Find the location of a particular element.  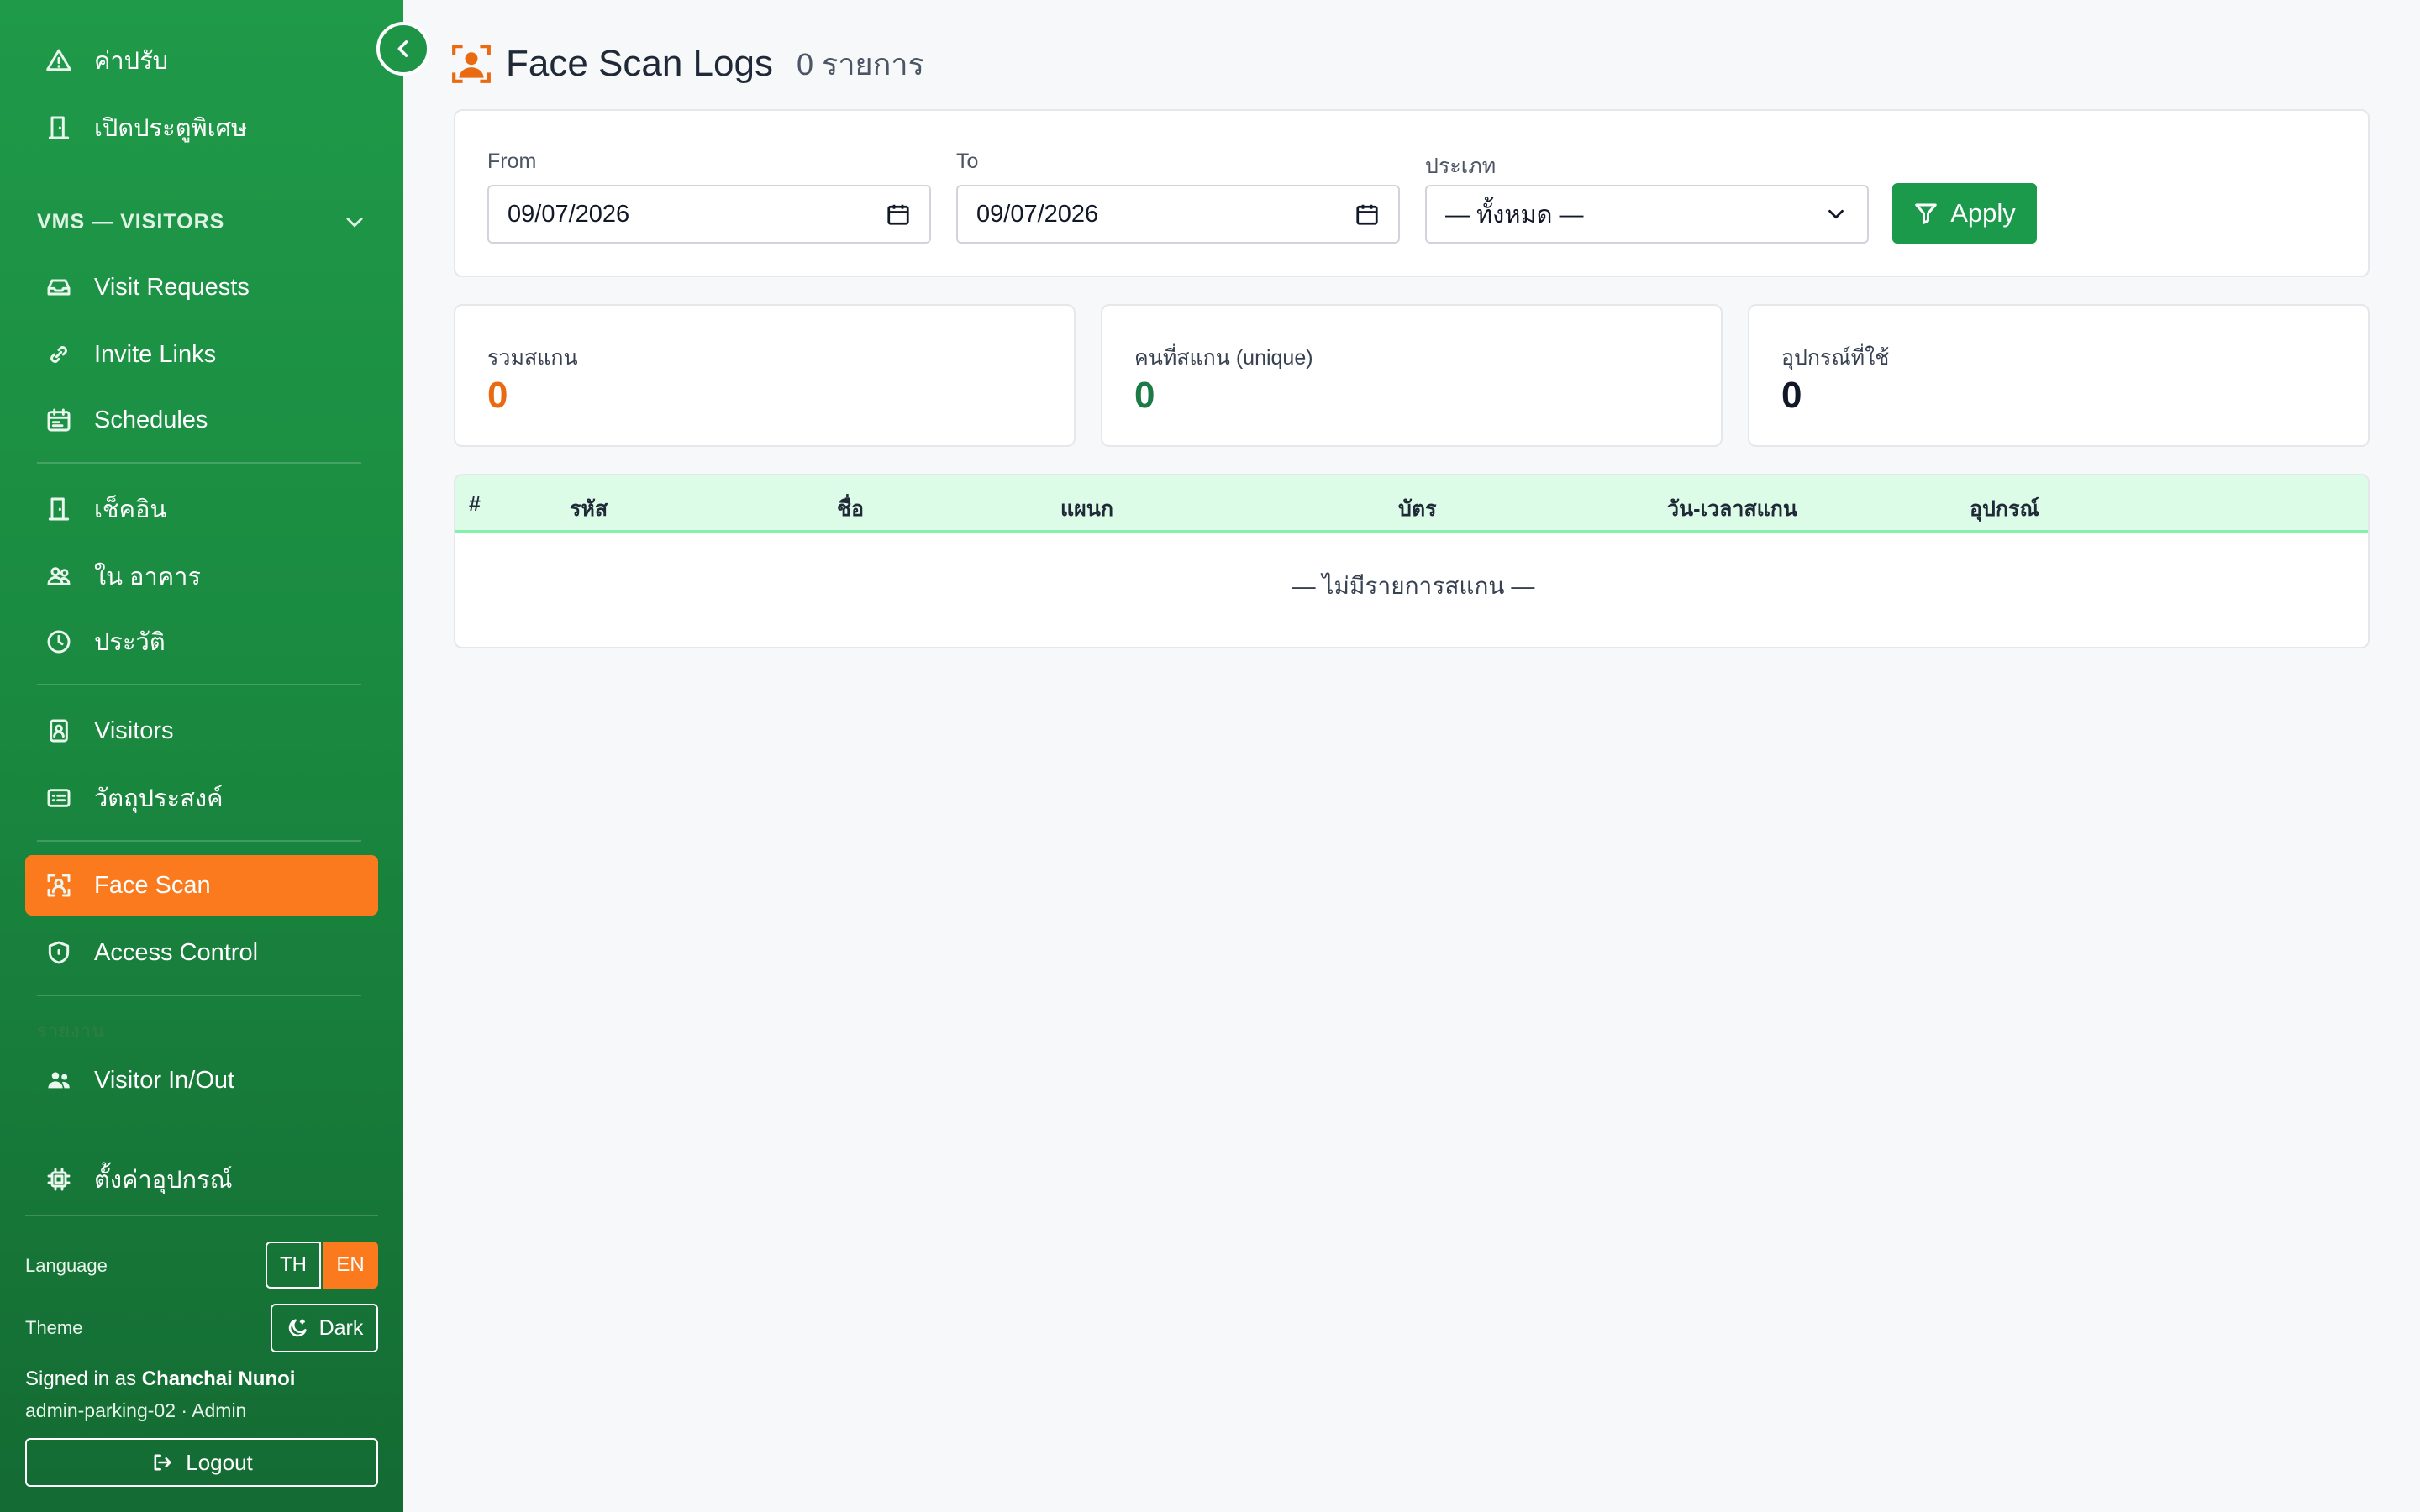

to-date-input: 09/07/2026 is located at coordinates (1178, 214).